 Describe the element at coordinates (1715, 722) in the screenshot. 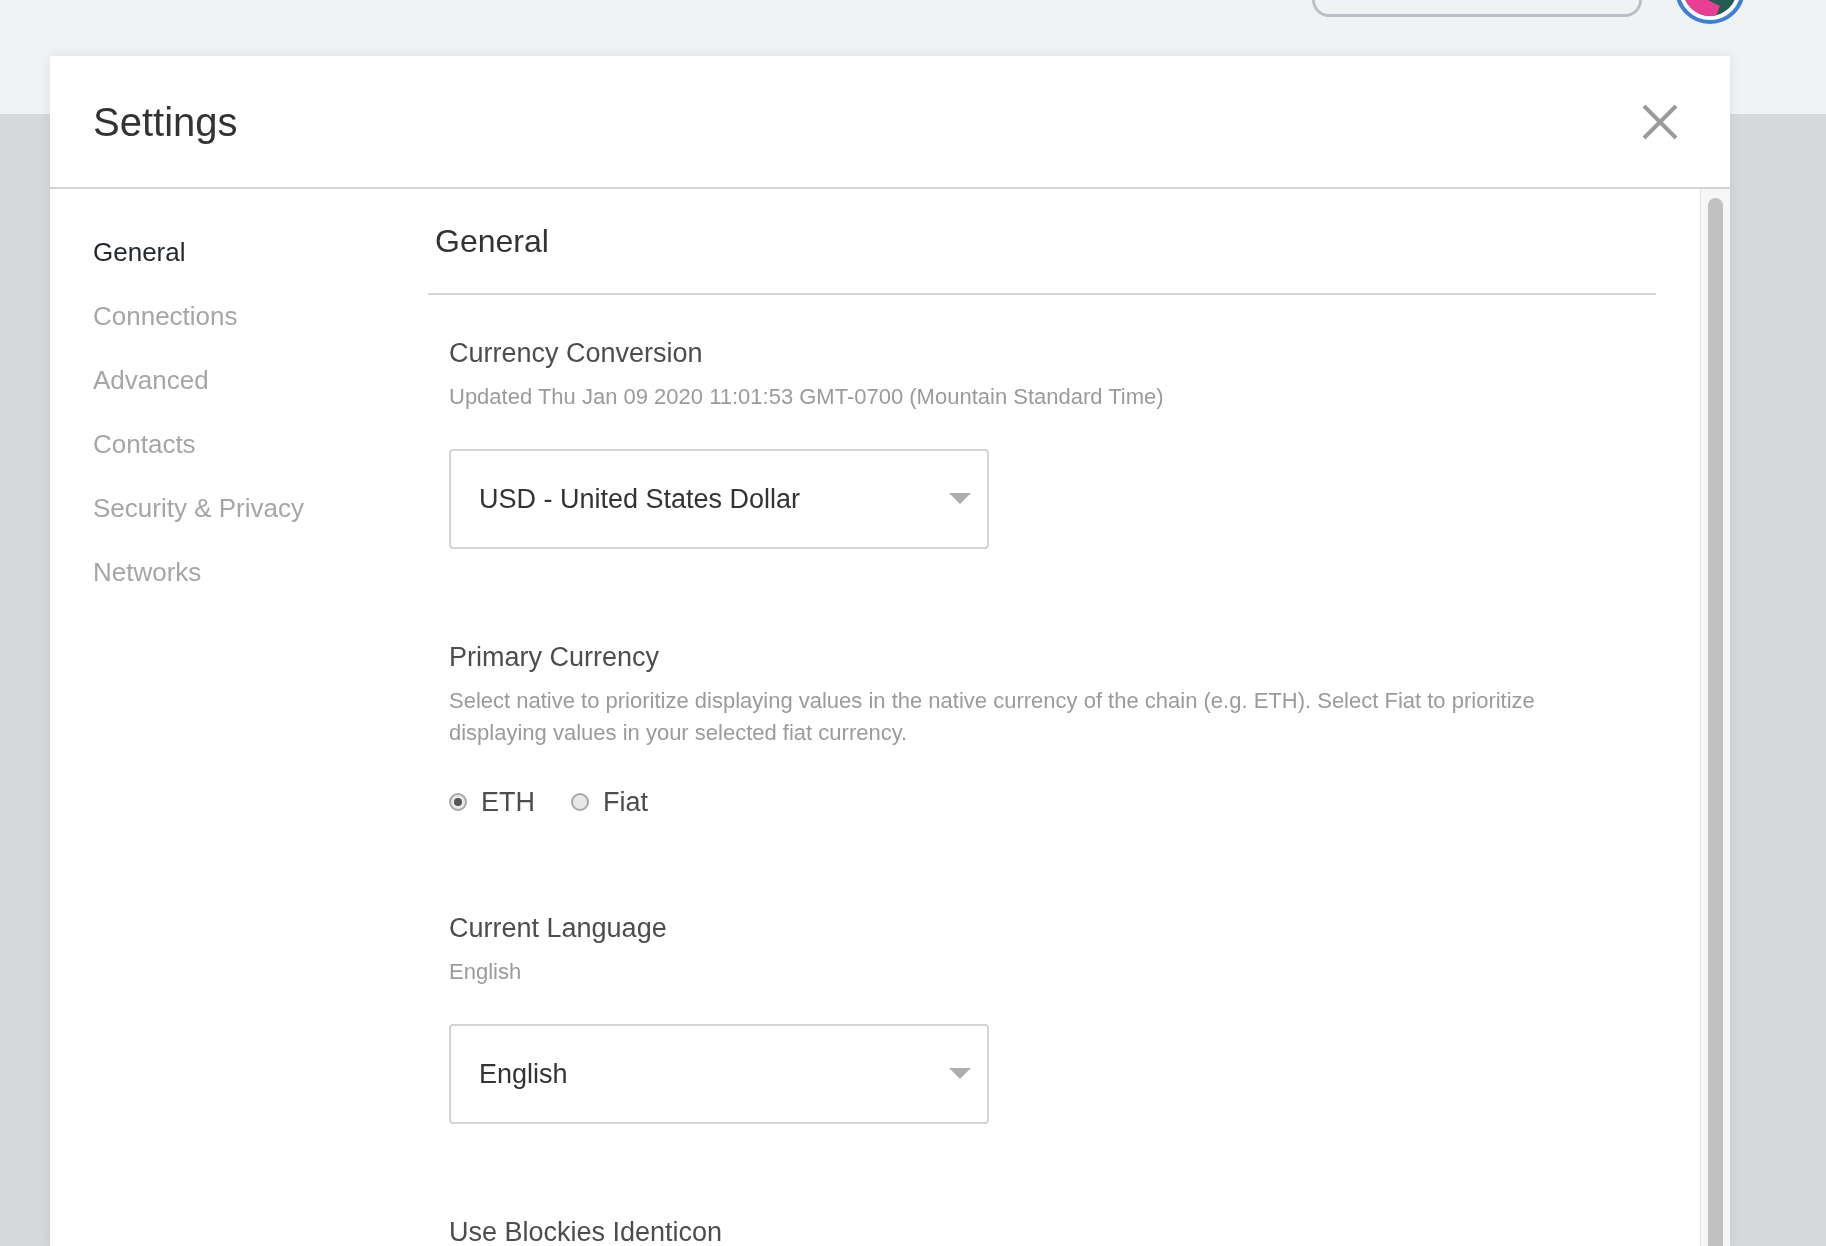

I see `scrollbar-thumb` at that location.